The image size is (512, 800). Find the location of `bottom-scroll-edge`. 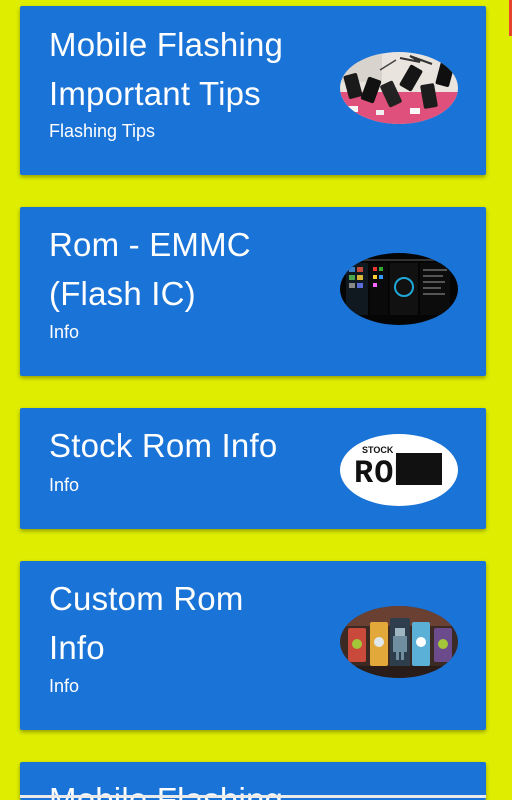

bottom-scroll-edge is located at coordinates (253, 796).